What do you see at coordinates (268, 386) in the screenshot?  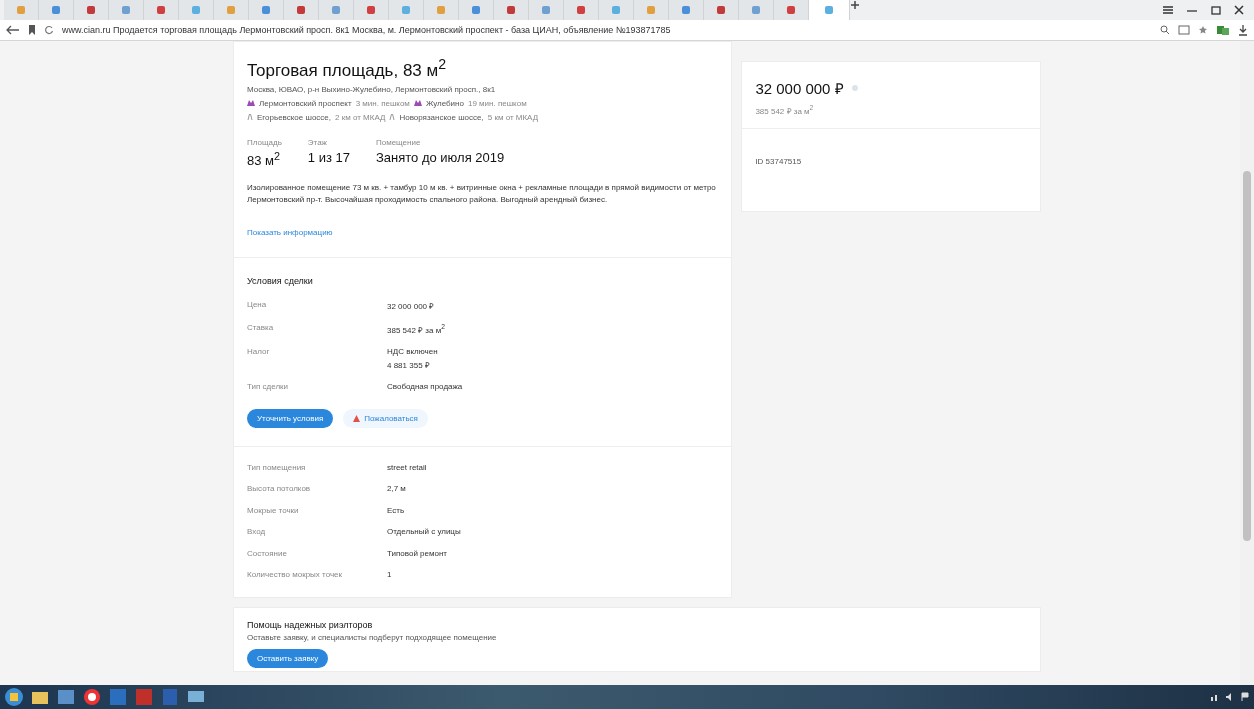 I see `condition-label: Тип сделки` at bounding box center [268, 386].